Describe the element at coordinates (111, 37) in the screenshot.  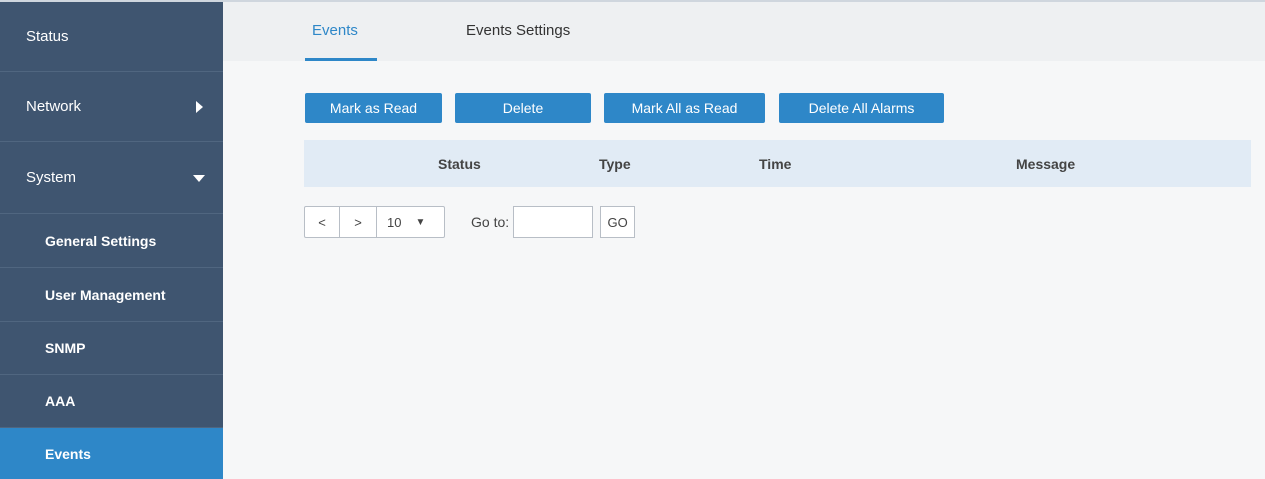
I see `sidebar-item-status: Status` at that location.